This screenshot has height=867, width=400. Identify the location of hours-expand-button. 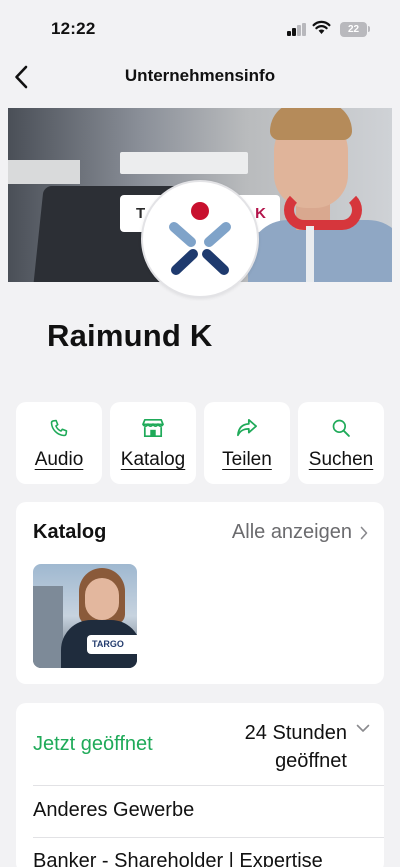
(363, 729).